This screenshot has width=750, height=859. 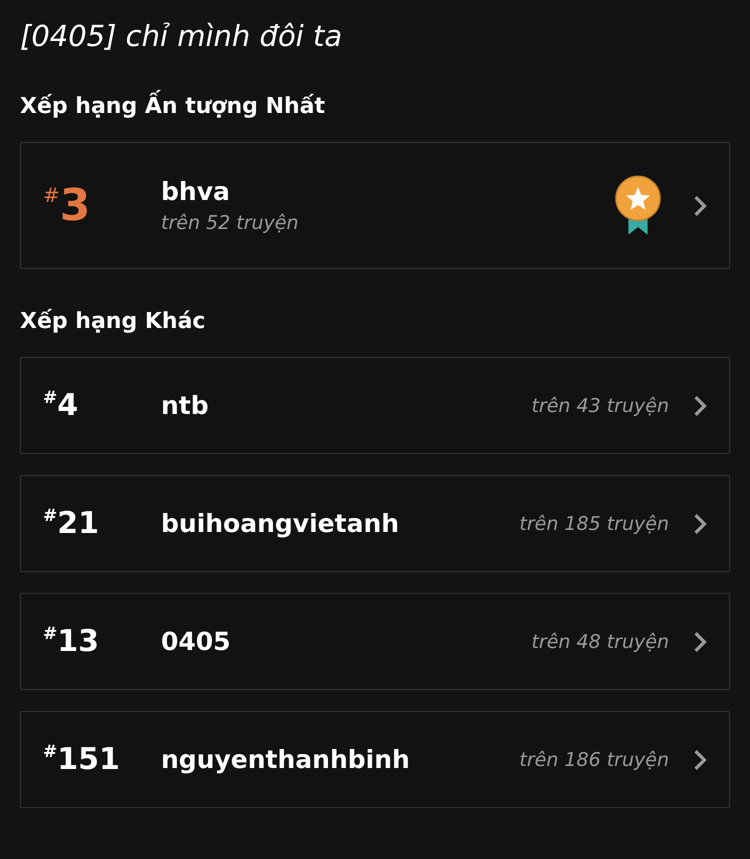 What do you see at coordinates (375, 405) in the screenshot?
I see `ranking-row: $^{#}$4 ntb trên 43 truyện` at bounding box center [375, 405].